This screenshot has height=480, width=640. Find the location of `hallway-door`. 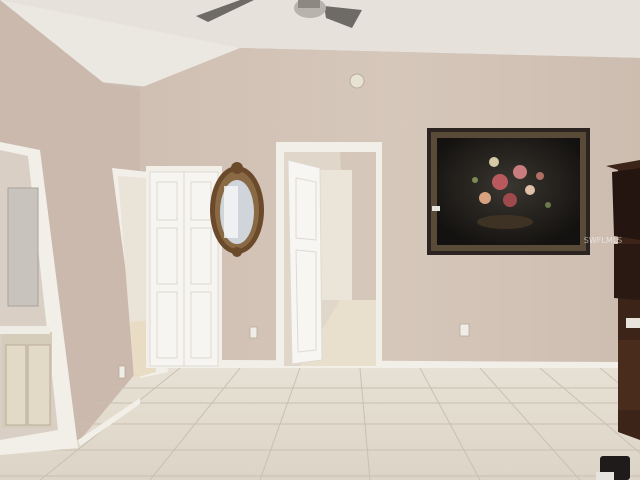

hallway-door is located at coordinates (305, 262).